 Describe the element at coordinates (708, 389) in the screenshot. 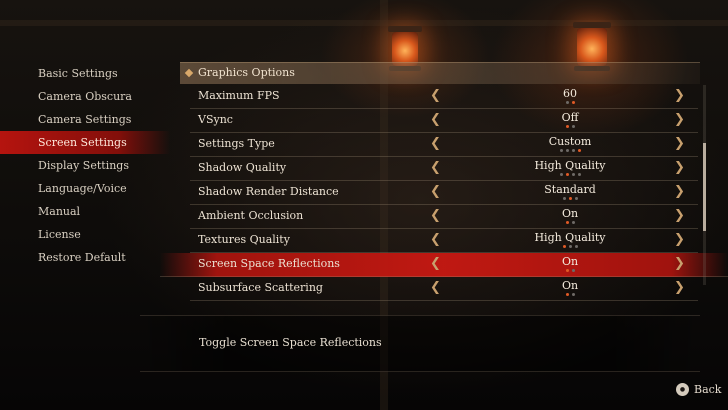

I see `back-label: Back` at that location.